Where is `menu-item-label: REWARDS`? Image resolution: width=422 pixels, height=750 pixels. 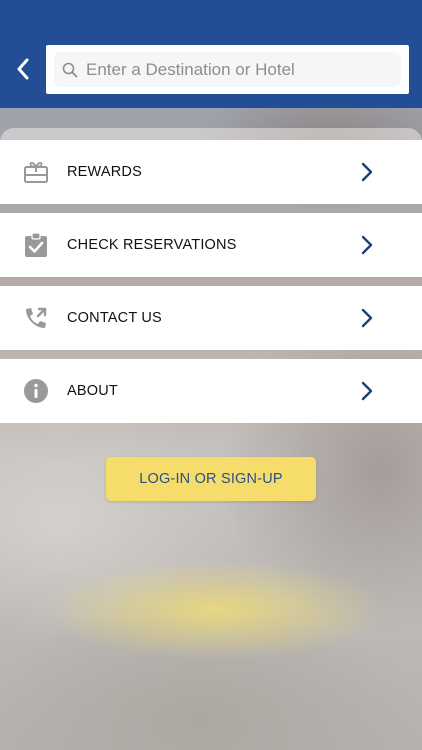 menu-item-label: REWARDS is located at coordinates (104, 172).